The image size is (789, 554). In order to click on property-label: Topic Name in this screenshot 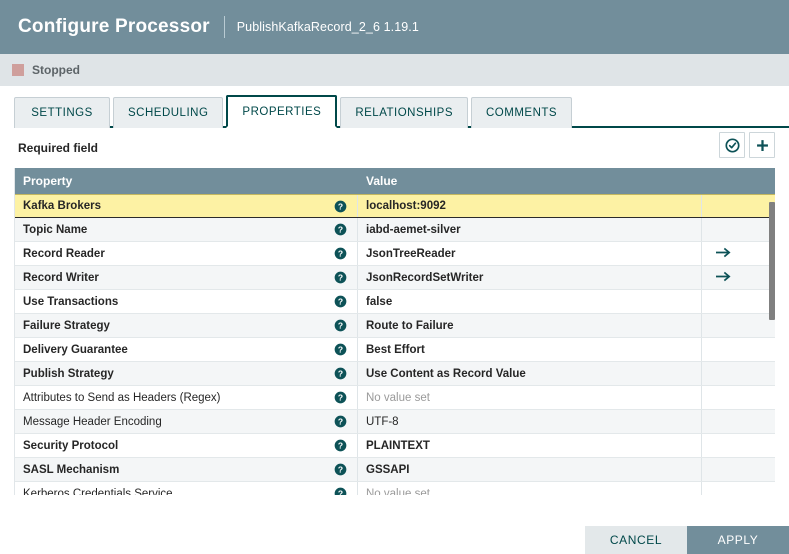, I will do `click(55, 229)`.